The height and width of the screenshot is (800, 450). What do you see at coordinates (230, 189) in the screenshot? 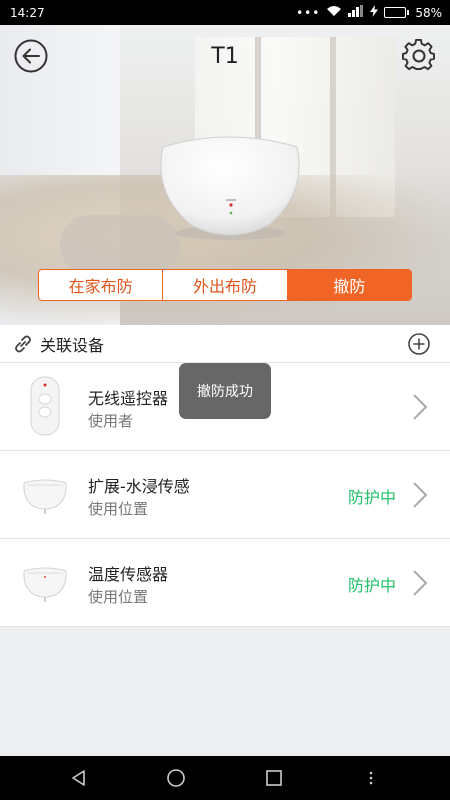
I see `hub-device-image` at bounding box center [230, 189].